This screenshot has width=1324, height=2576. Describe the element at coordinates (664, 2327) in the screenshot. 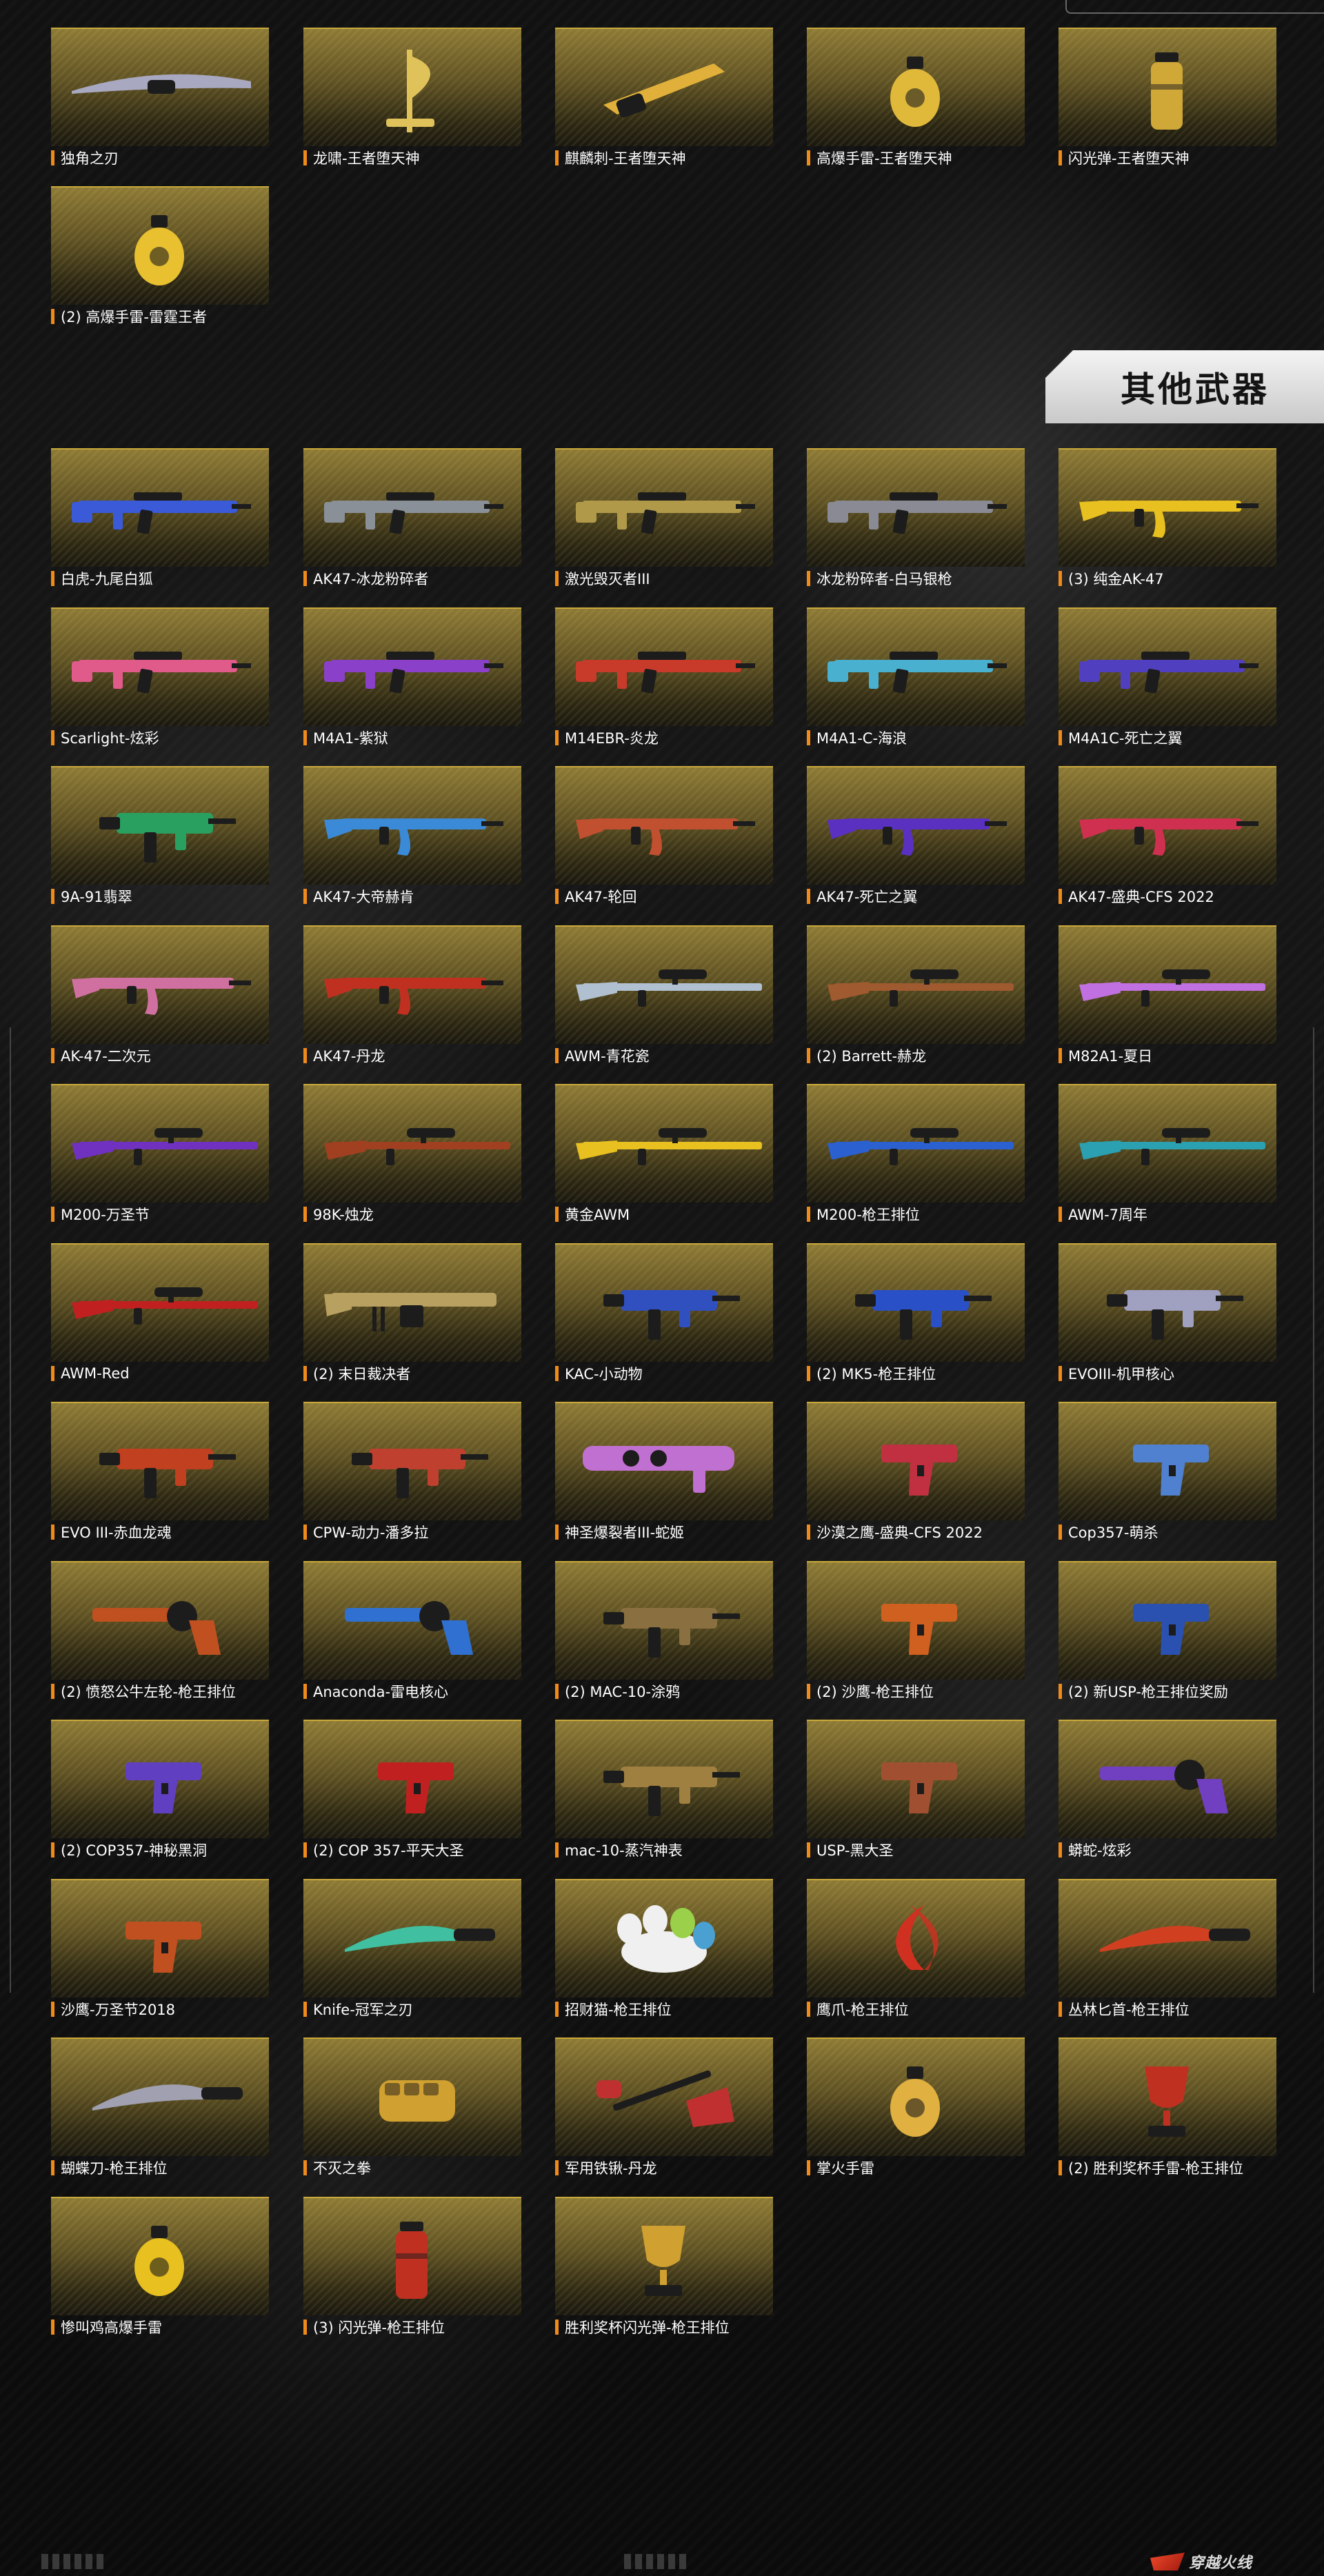

I see `weapon-caption: 胜利奖杯闪光弹-枪王排位` at that location.